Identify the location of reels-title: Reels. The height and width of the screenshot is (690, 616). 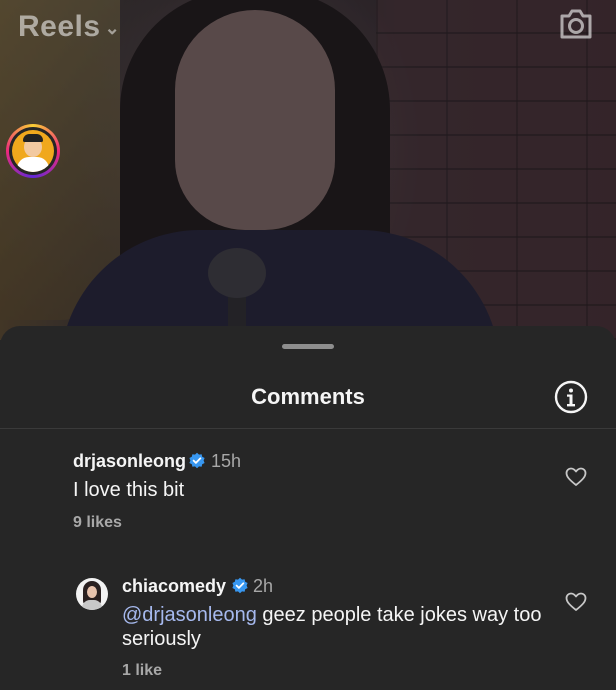
(59, 26).